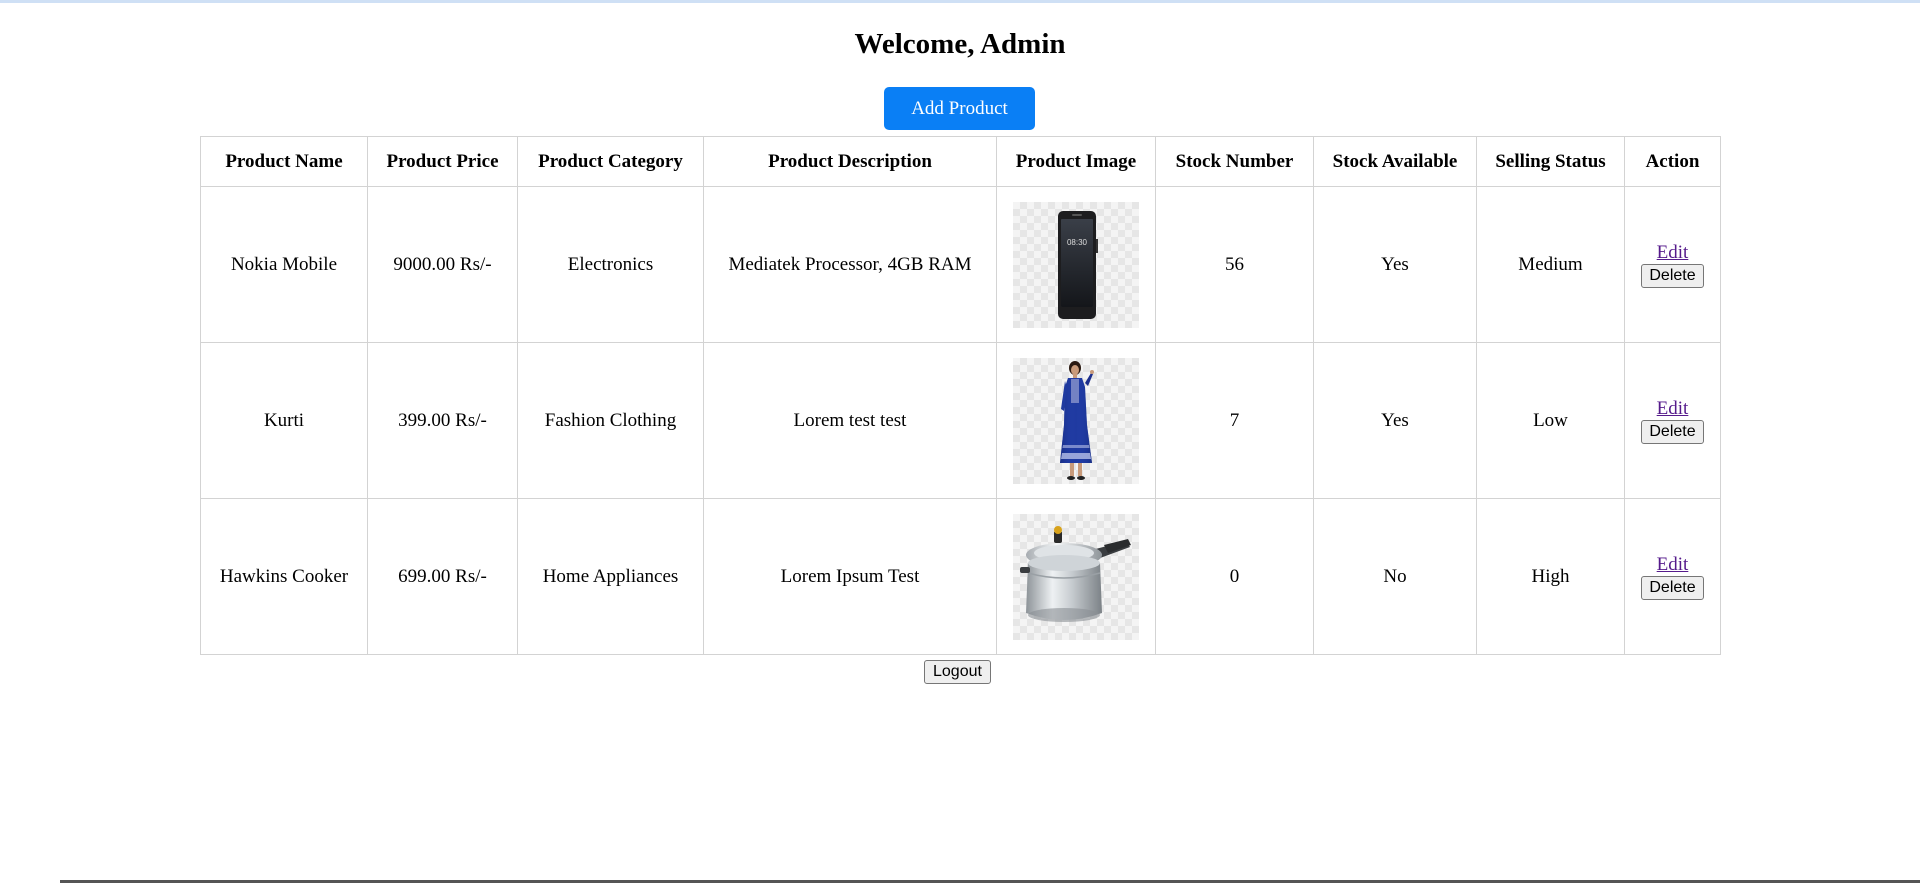 This screenshot has width=1920, height=883. Describe the element at coordinates (442, 161) in the screenshot. I see `column-header-product-price: Product Price` at that location.